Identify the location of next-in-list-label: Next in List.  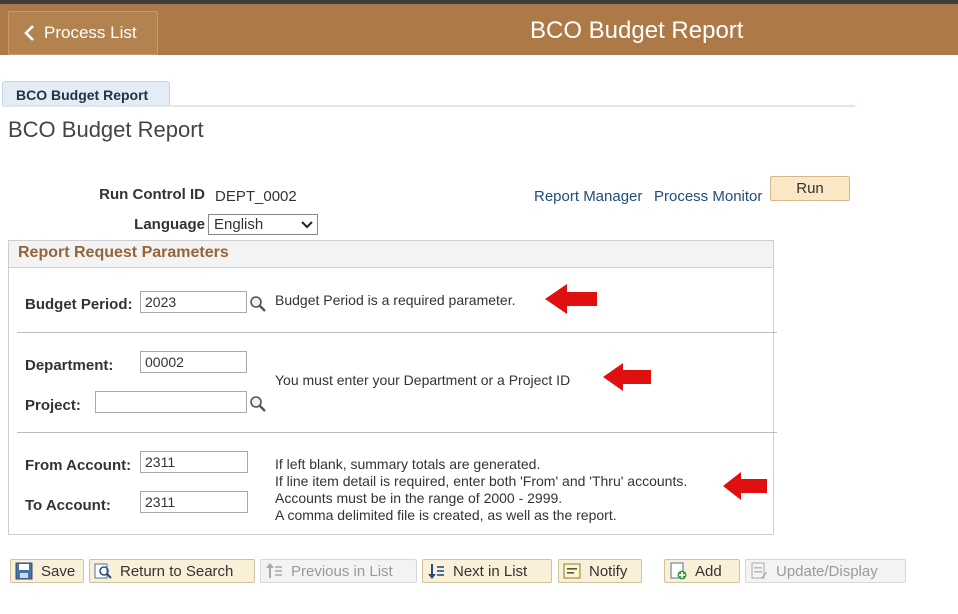
(490, 571).